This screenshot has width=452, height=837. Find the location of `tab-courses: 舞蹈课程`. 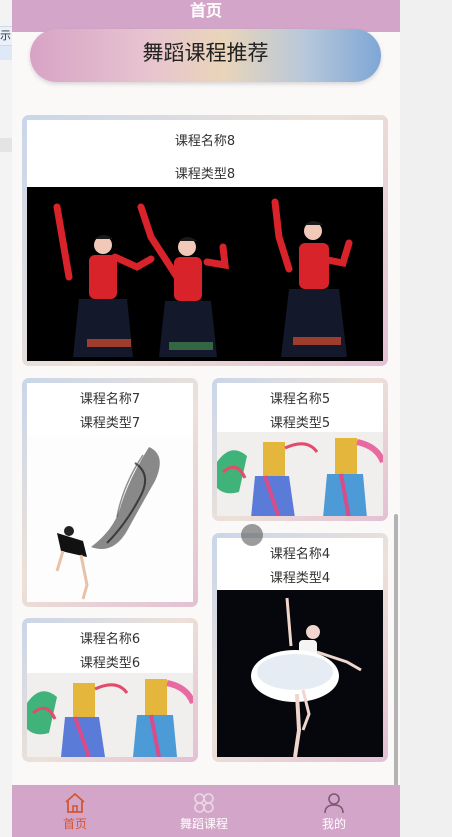

tab-courses: 舞蹈课程 is located at coordinates (204, 811).